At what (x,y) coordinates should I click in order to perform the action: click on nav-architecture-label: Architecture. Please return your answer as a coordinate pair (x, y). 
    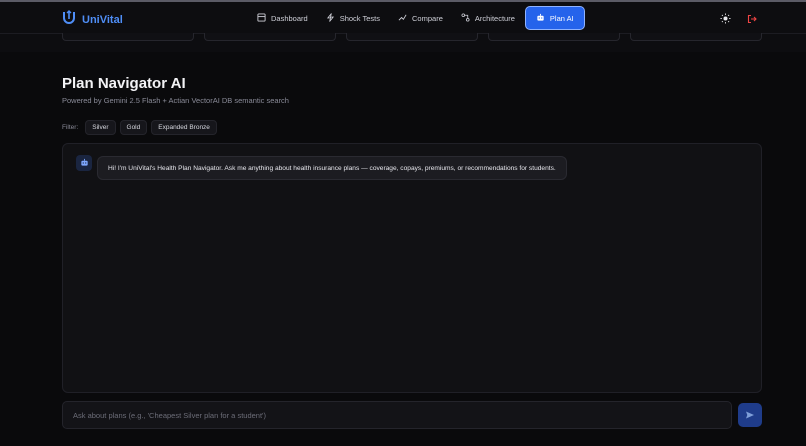
    Looking at the image, I should click on (494, 18).